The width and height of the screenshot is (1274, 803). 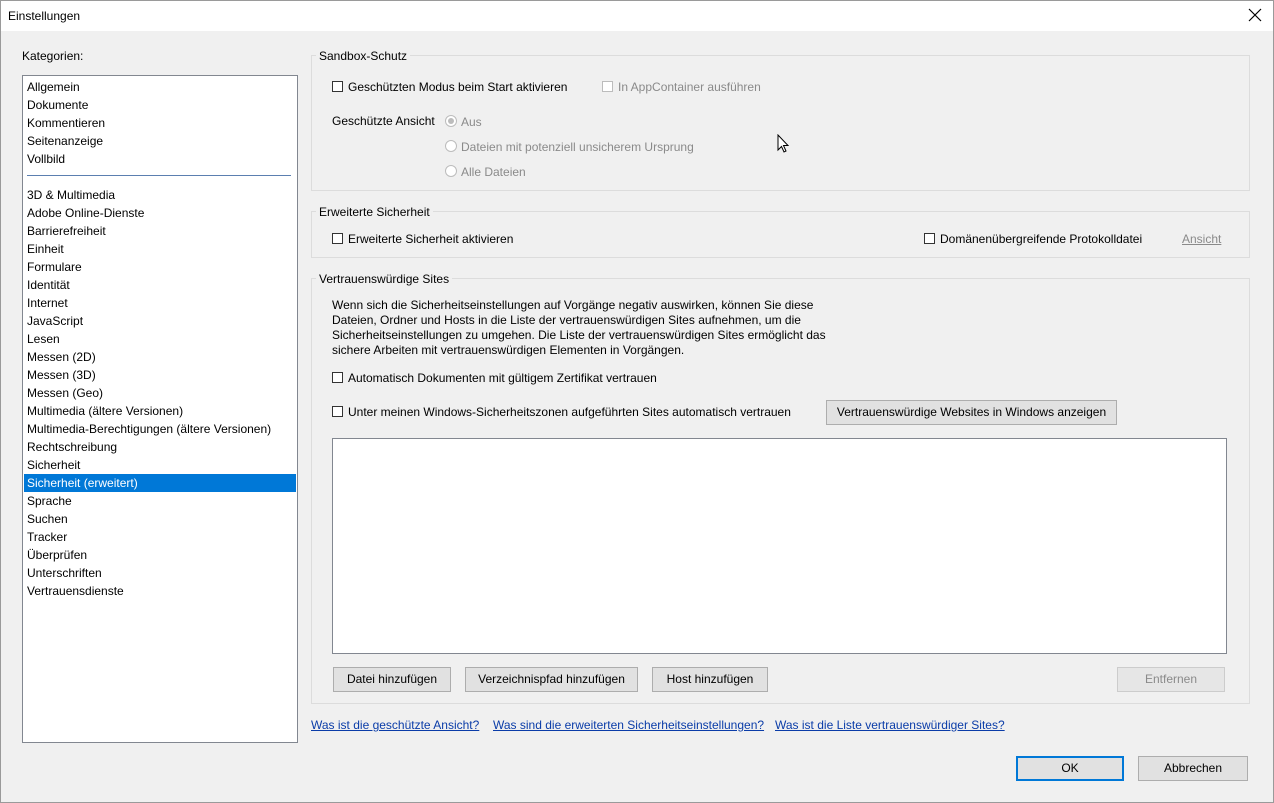 I want to click on windows-zones-checkbox, so click(x=337, y=411).